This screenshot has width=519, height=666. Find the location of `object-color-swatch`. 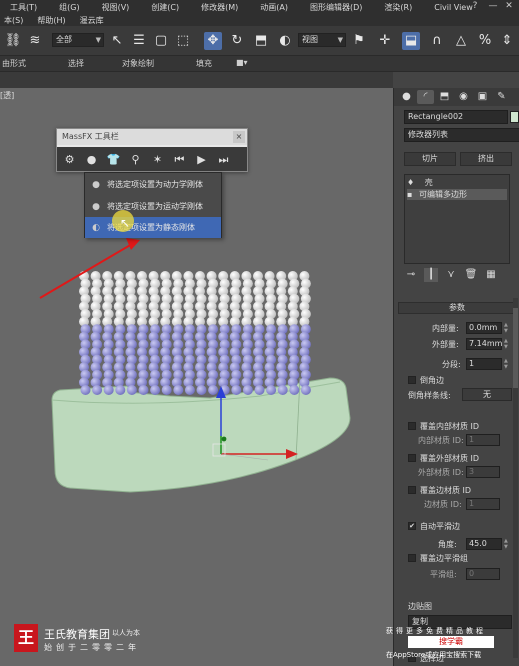

object-color-swatch is located at coordinates (514, 117).